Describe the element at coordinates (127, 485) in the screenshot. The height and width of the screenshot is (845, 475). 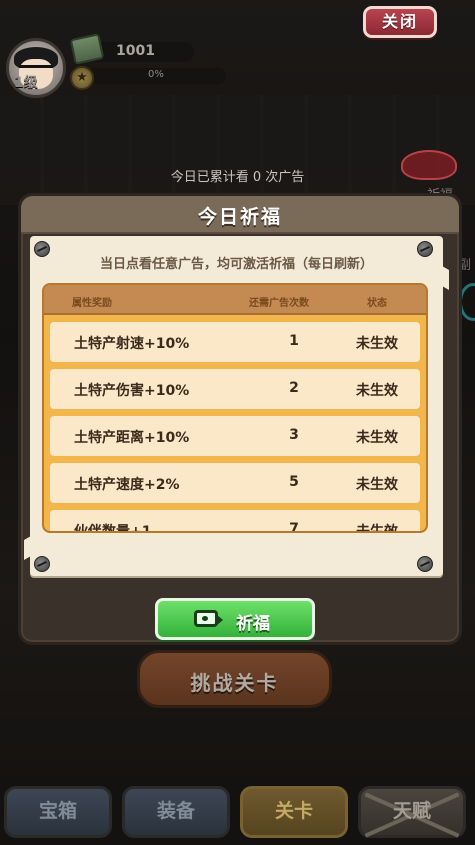
I see `row-attribute: 土特产速度+2%` at that location.